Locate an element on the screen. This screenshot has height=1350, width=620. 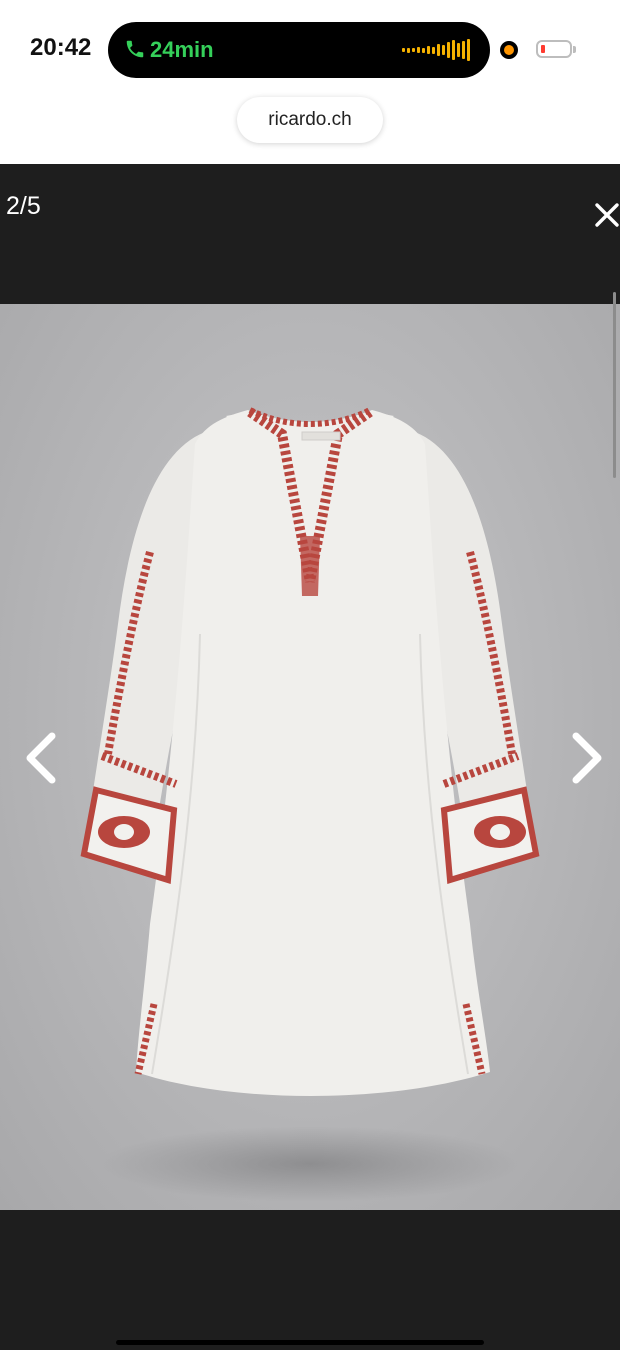
phone-icon is located at coordinates (135, 49).